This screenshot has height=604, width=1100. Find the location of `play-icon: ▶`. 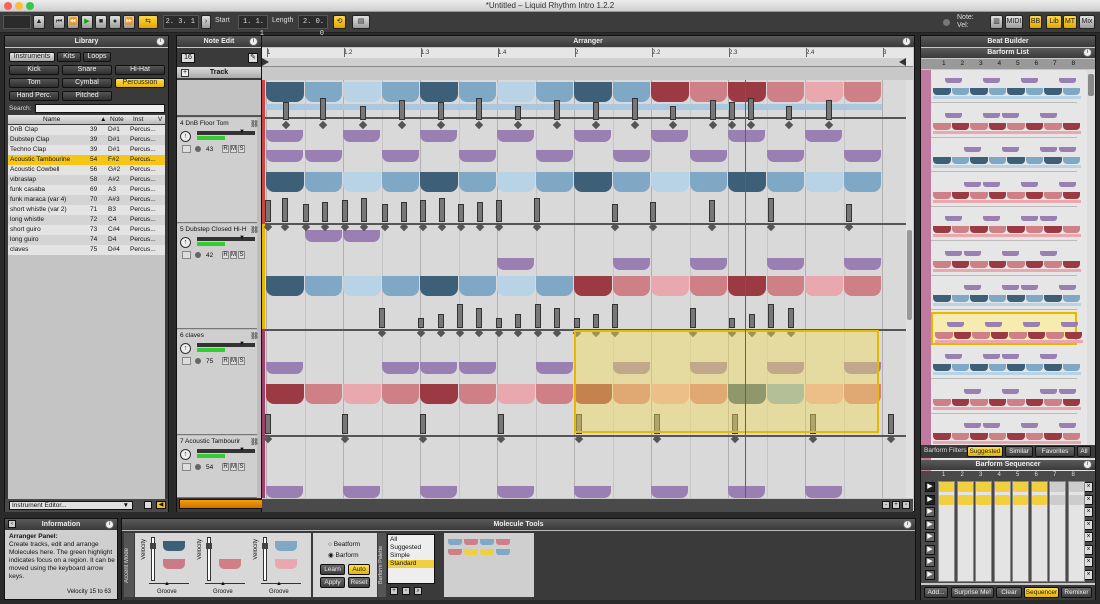

play-icon: ▶ is located at coordinates (87, 22).